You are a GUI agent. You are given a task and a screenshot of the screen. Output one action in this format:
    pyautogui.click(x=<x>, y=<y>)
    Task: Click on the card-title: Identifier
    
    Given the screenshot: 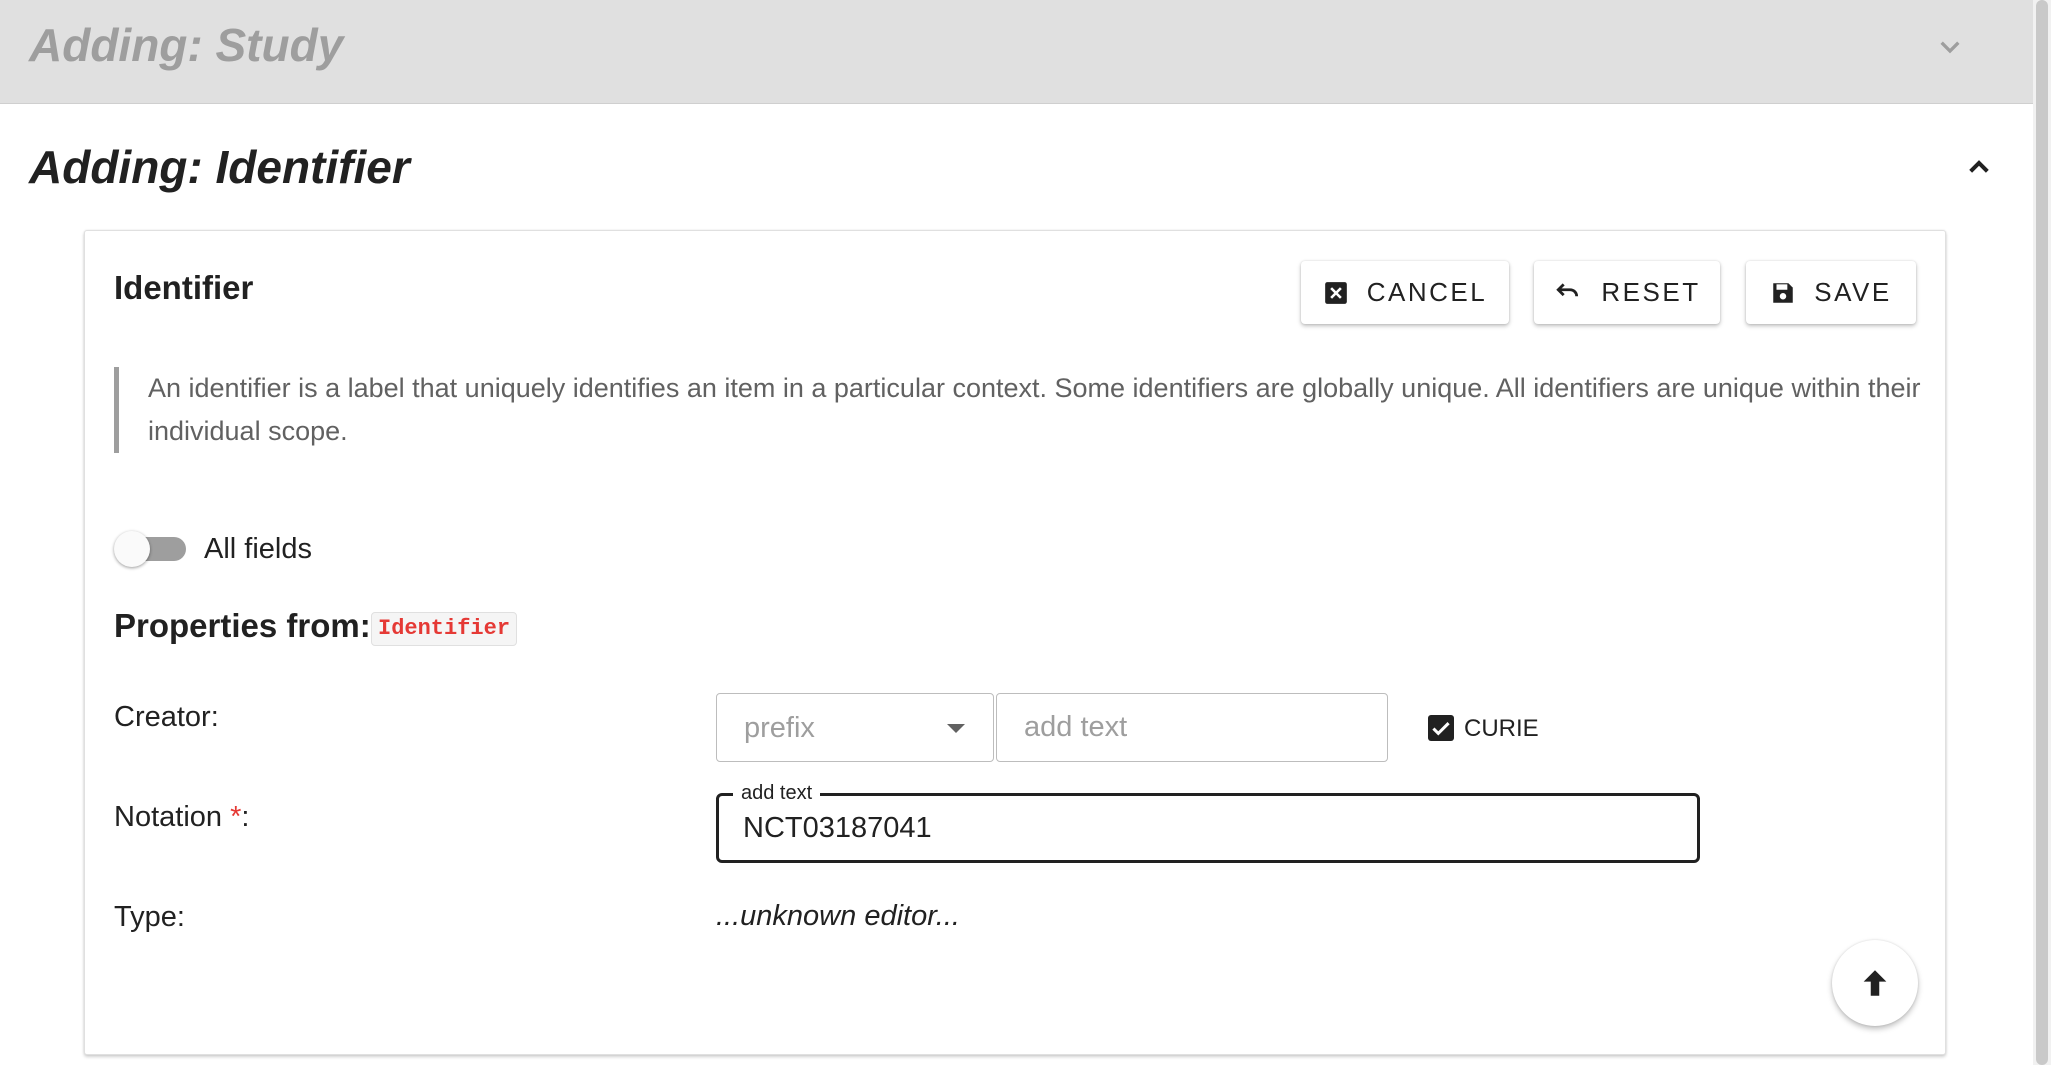 What is the action you would take?
    pyautogui.click(x=184, y=287)
    